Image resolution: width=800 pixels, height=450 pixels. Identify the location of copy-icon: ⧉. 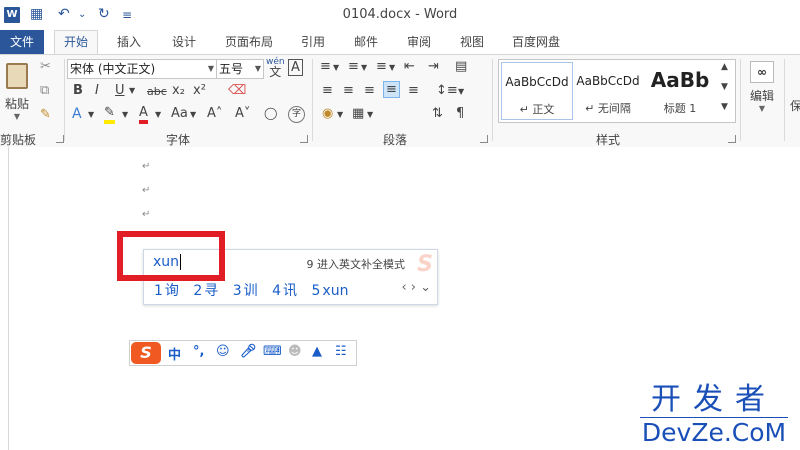
(44, 90).